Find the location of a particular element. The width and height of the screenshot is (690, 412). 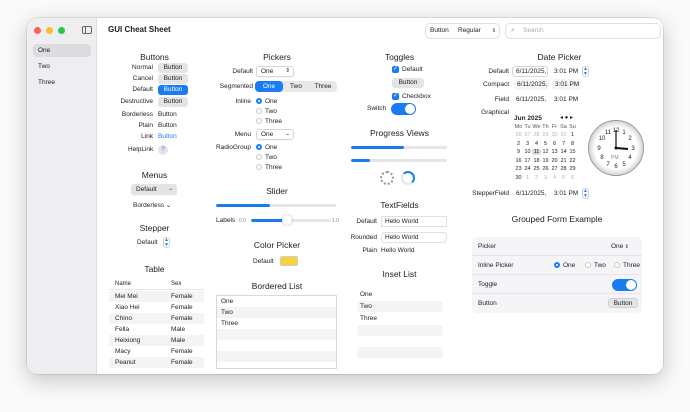

form-radio-one is located at coordinates (557, 265).